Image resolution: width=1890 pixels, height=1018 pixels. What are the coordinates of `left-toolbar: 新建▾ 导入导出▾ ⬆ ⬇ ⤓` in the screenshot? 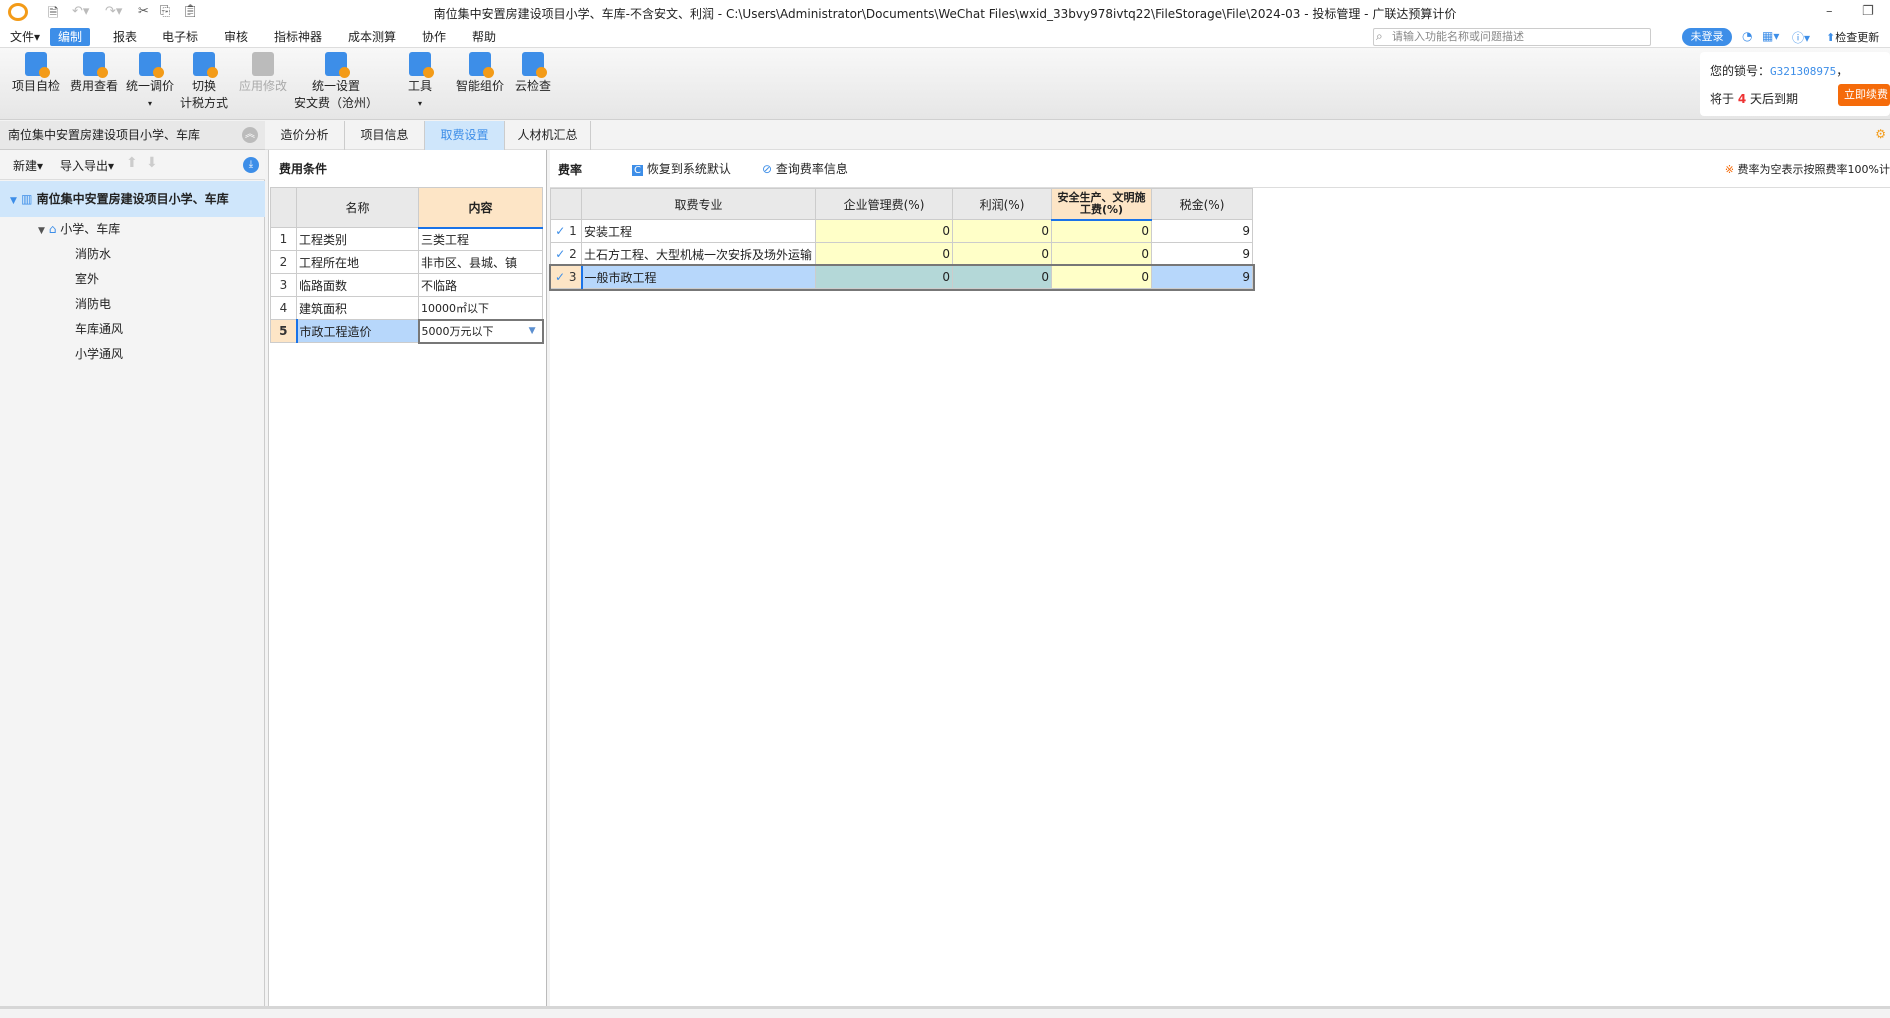 It's located at (132, 165).